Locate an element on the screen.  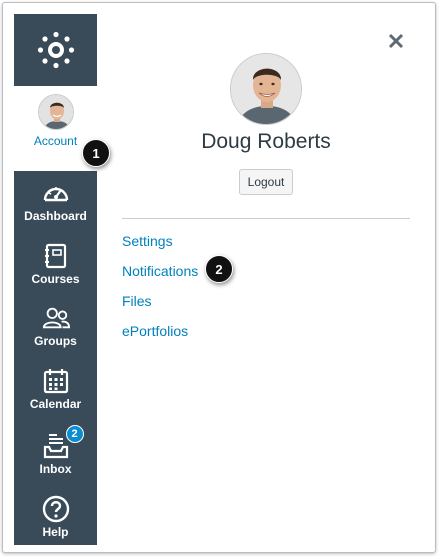
profile-avatar is located at coordinates (266, 89).